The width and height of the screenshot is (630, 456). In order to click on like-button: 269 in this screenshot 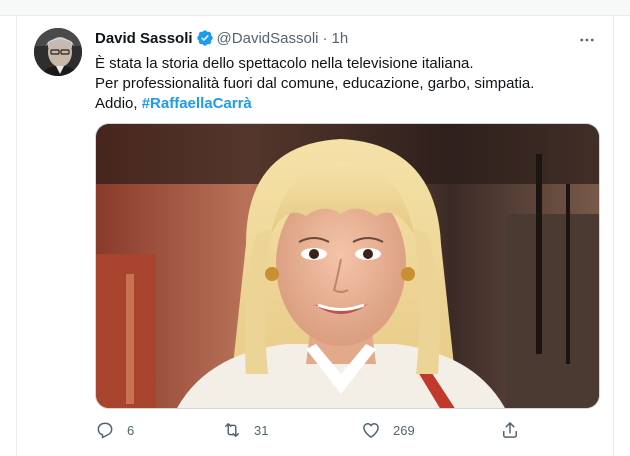, I will do `click(388, 430)`.